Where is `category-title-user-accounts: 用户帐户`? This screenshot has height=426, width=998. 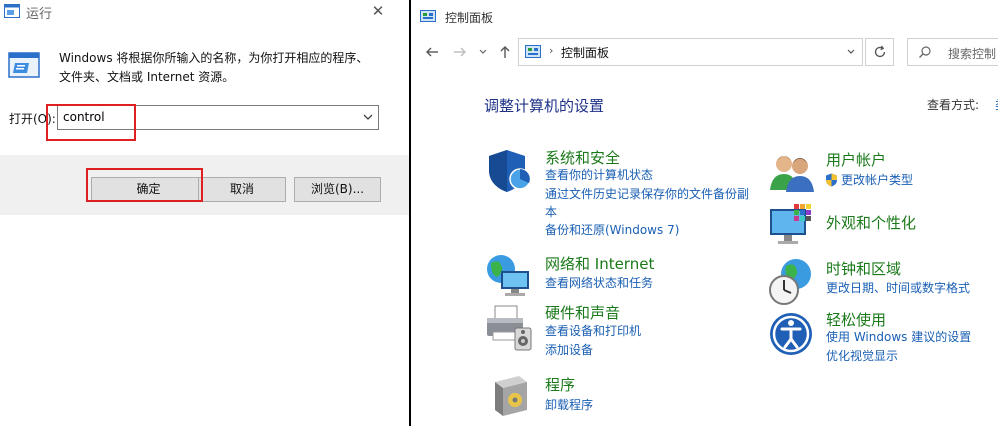
category-title-user-accounts: 用户帐户 is located at coordinates (856, 159).